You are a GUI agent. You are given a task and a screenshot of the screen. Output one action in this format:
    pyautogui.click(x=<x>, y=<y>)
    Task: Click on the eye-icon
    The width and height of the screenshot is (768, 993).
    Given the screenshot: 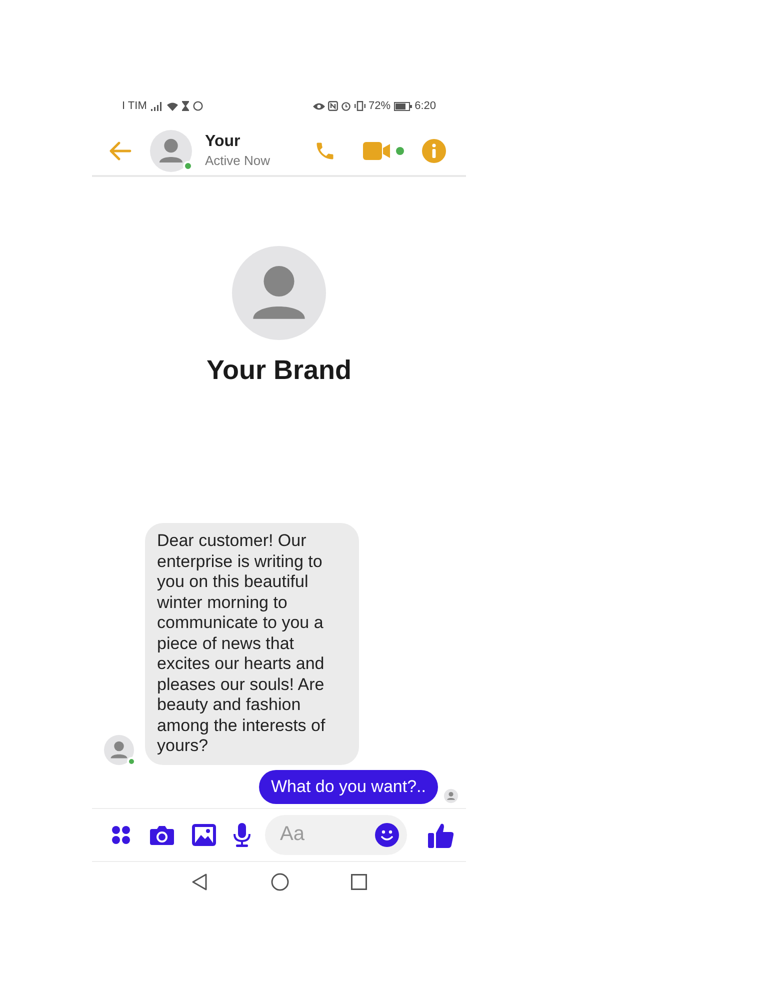 What is the action you would take?
    pyautogui.click(x=318, y=106)
    